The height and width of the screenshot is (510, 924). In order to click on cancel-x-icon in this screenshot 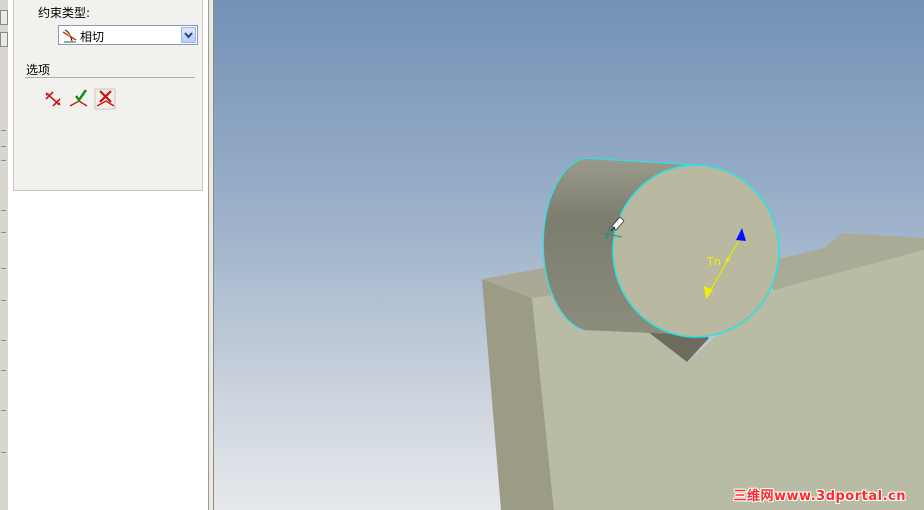, I will do `click(105, 99)`.